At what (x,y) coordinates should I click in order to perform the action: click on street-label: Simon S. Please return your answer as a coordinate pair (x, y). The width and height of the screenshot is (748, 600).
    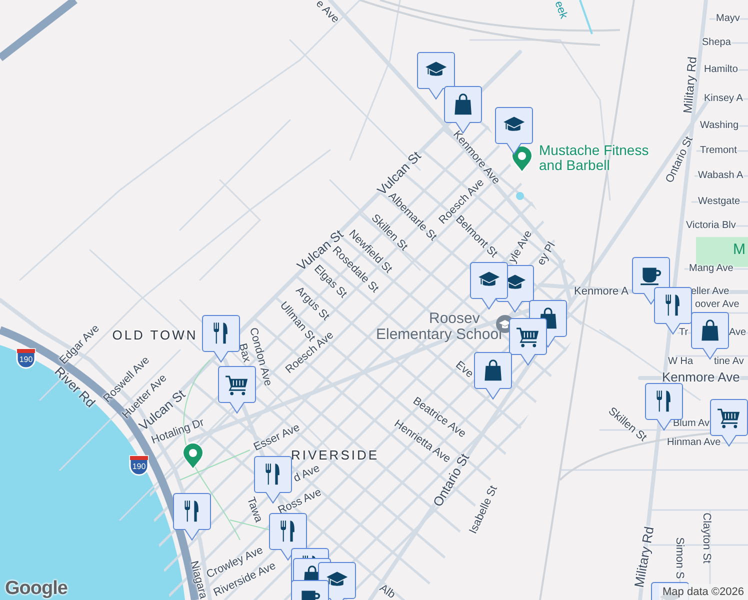
    Looking at the image, I should click on (679, 558).